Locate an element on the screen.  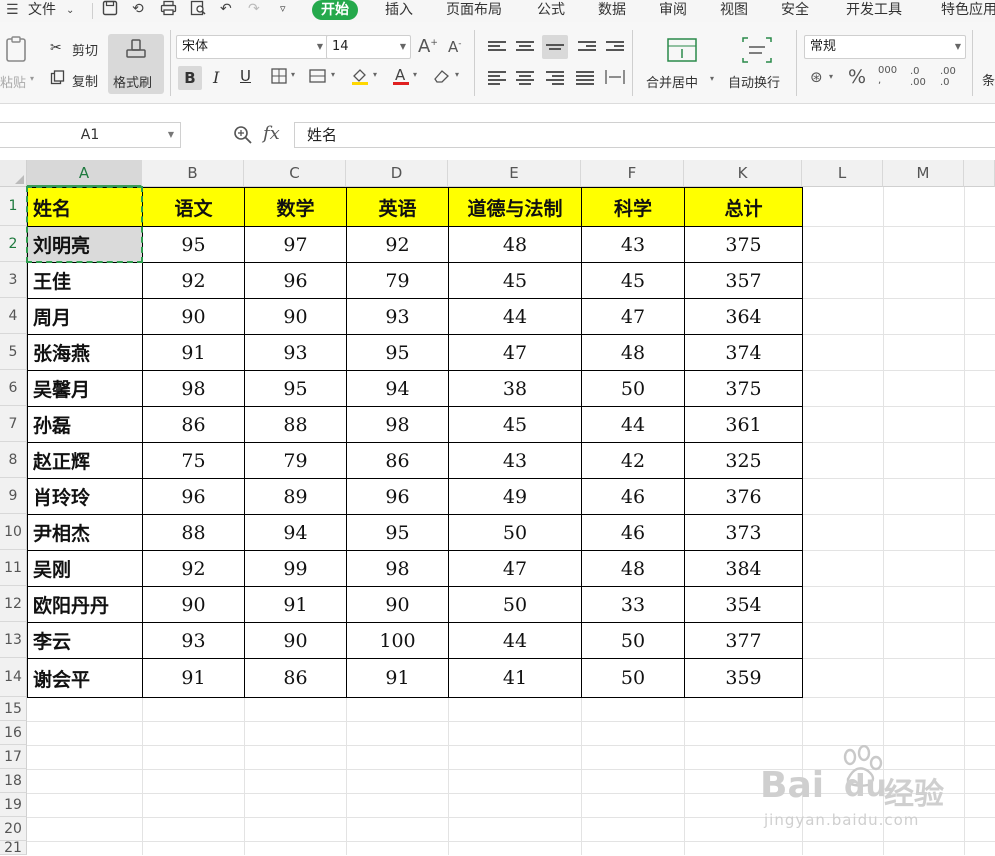
row-header: 20 is located at coordinates (13, 829).